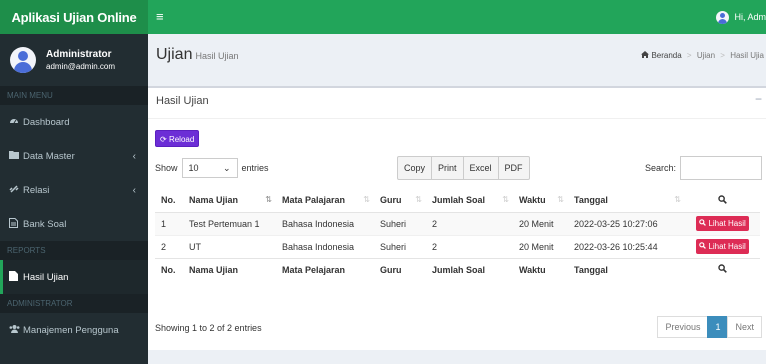 The width and height of the screenshot is (766, 364). What do you see at coordinates (74, 224) in the screenshot?
I see `sidebar-item-bank-soal: Bank Soal` at bounding box center [74, 224].